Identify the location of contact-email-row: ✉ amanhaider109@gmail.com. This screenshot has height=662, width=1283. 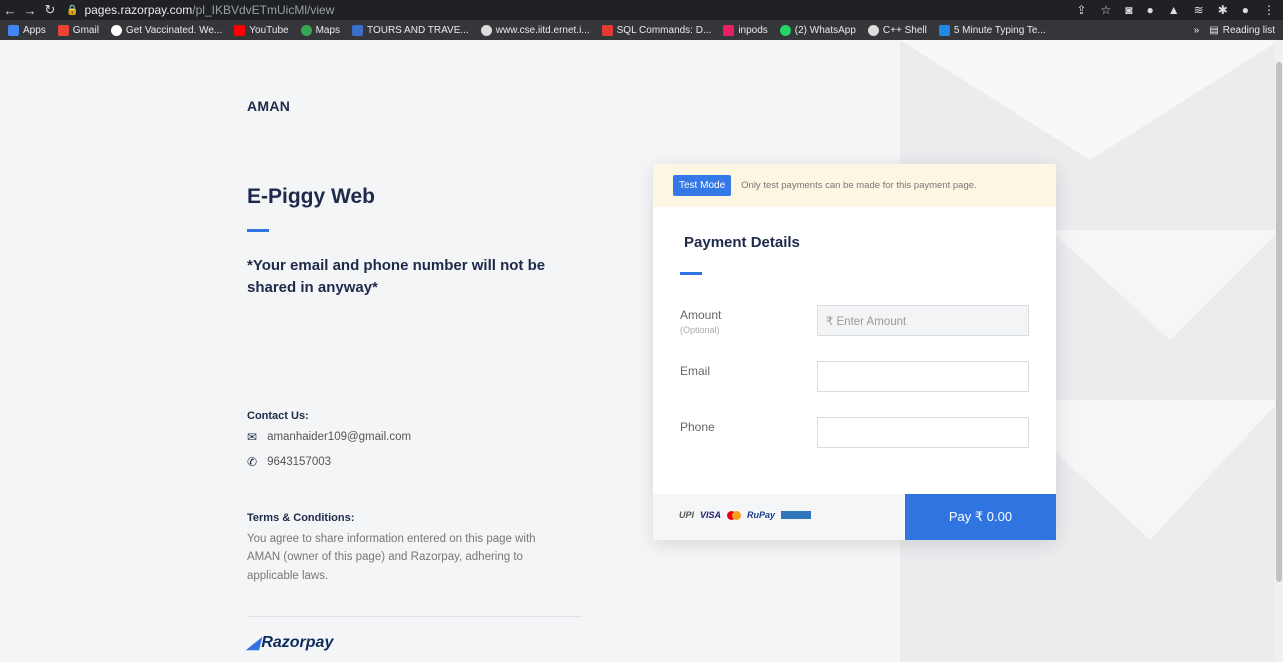
(329, 437).